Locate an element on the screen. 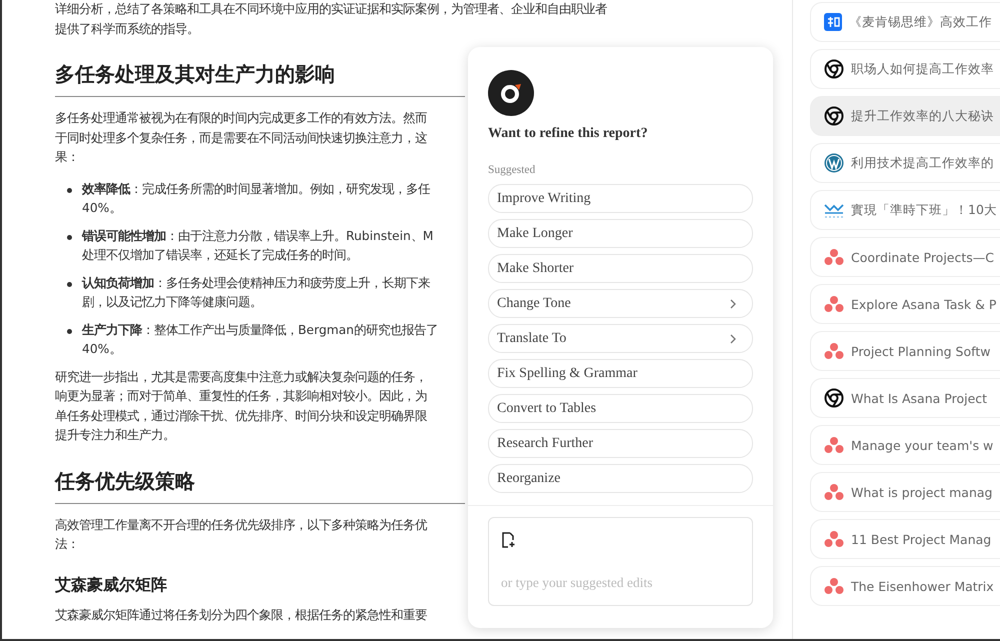 The height and width of the screenshot is (641, 1000). suggestion-button: Make Longer is located at coordinates (620, 233).